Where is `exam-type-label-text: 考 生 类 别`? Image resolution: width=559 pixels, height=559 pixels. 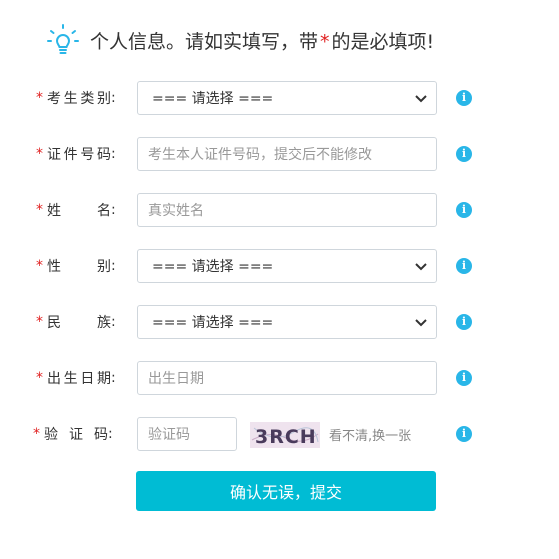
exam-type-label-text: 考 生 类 别 is located at coordinates (79, 98).